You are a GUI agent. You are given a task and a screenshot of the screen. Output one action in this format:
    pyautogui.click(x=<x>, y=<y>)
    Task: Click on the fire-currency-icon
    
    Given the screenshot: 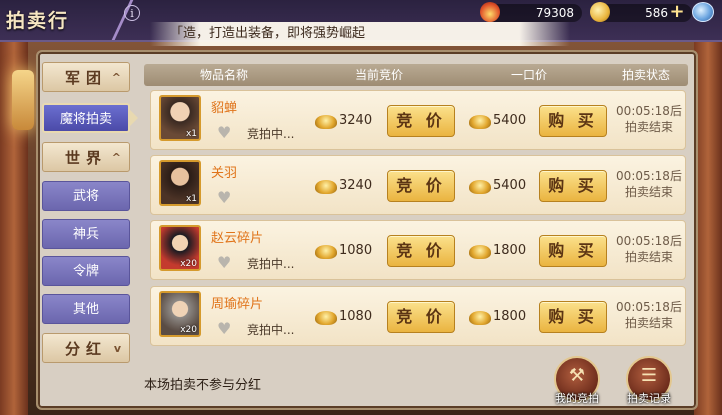 What is the action you would take?
    pyautogui.click(x=490, y=12)
    